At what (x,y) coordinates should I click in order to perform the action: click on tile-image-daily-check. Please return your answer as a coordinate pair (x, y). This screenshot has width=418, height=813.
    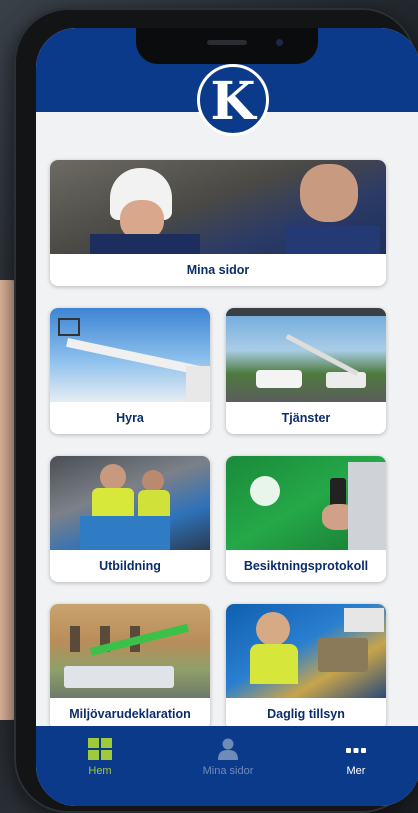
    Looking at the image, I should click on (306, 651).